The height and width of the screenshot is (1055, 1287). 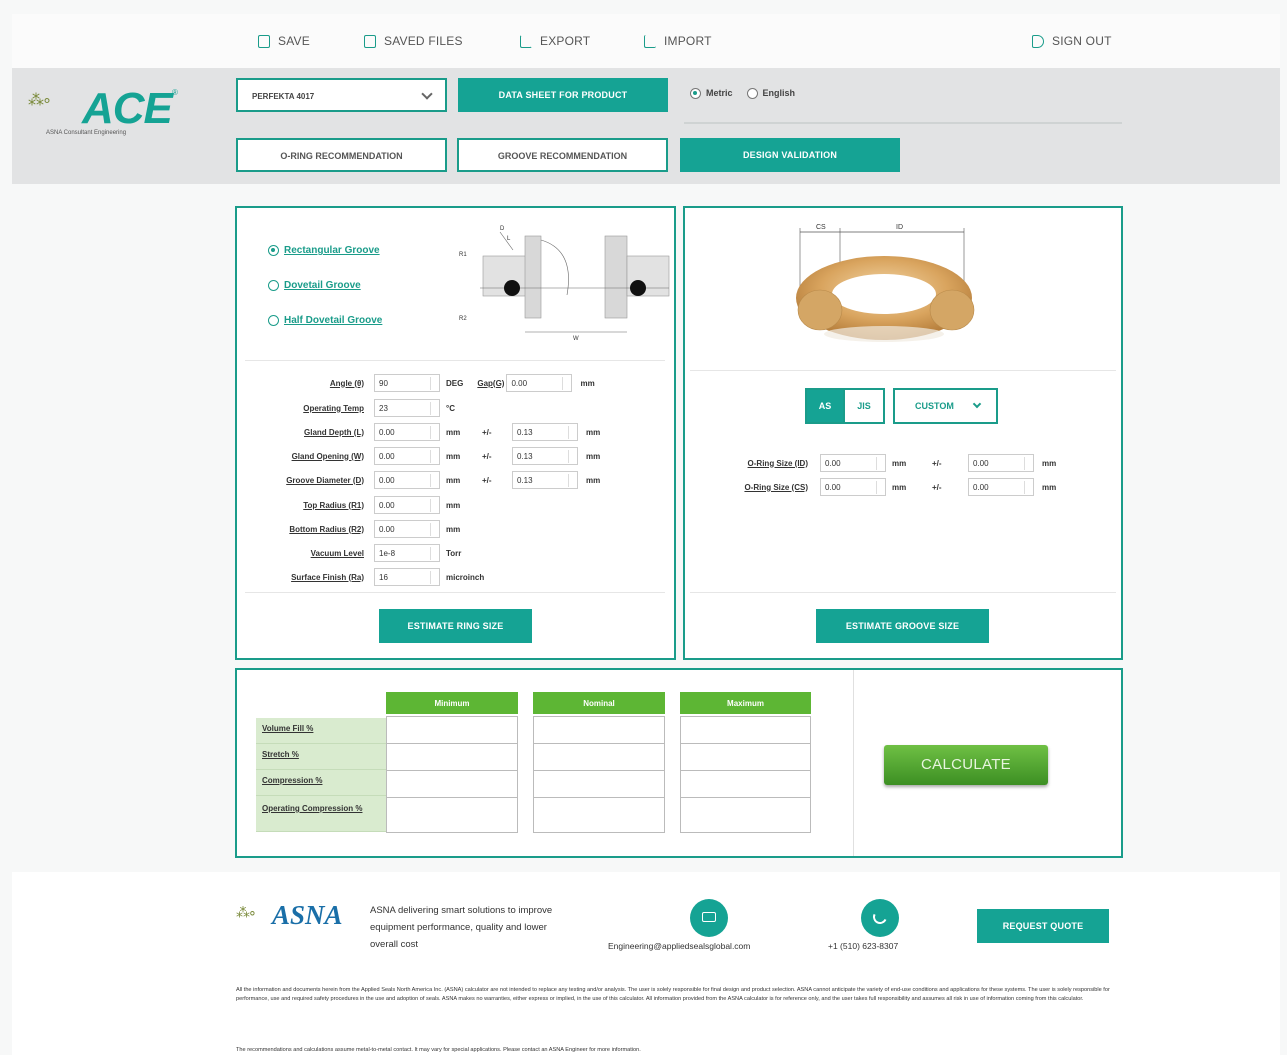 I want to click on field-label: Vacuum Level, so click(x=337, y=553).